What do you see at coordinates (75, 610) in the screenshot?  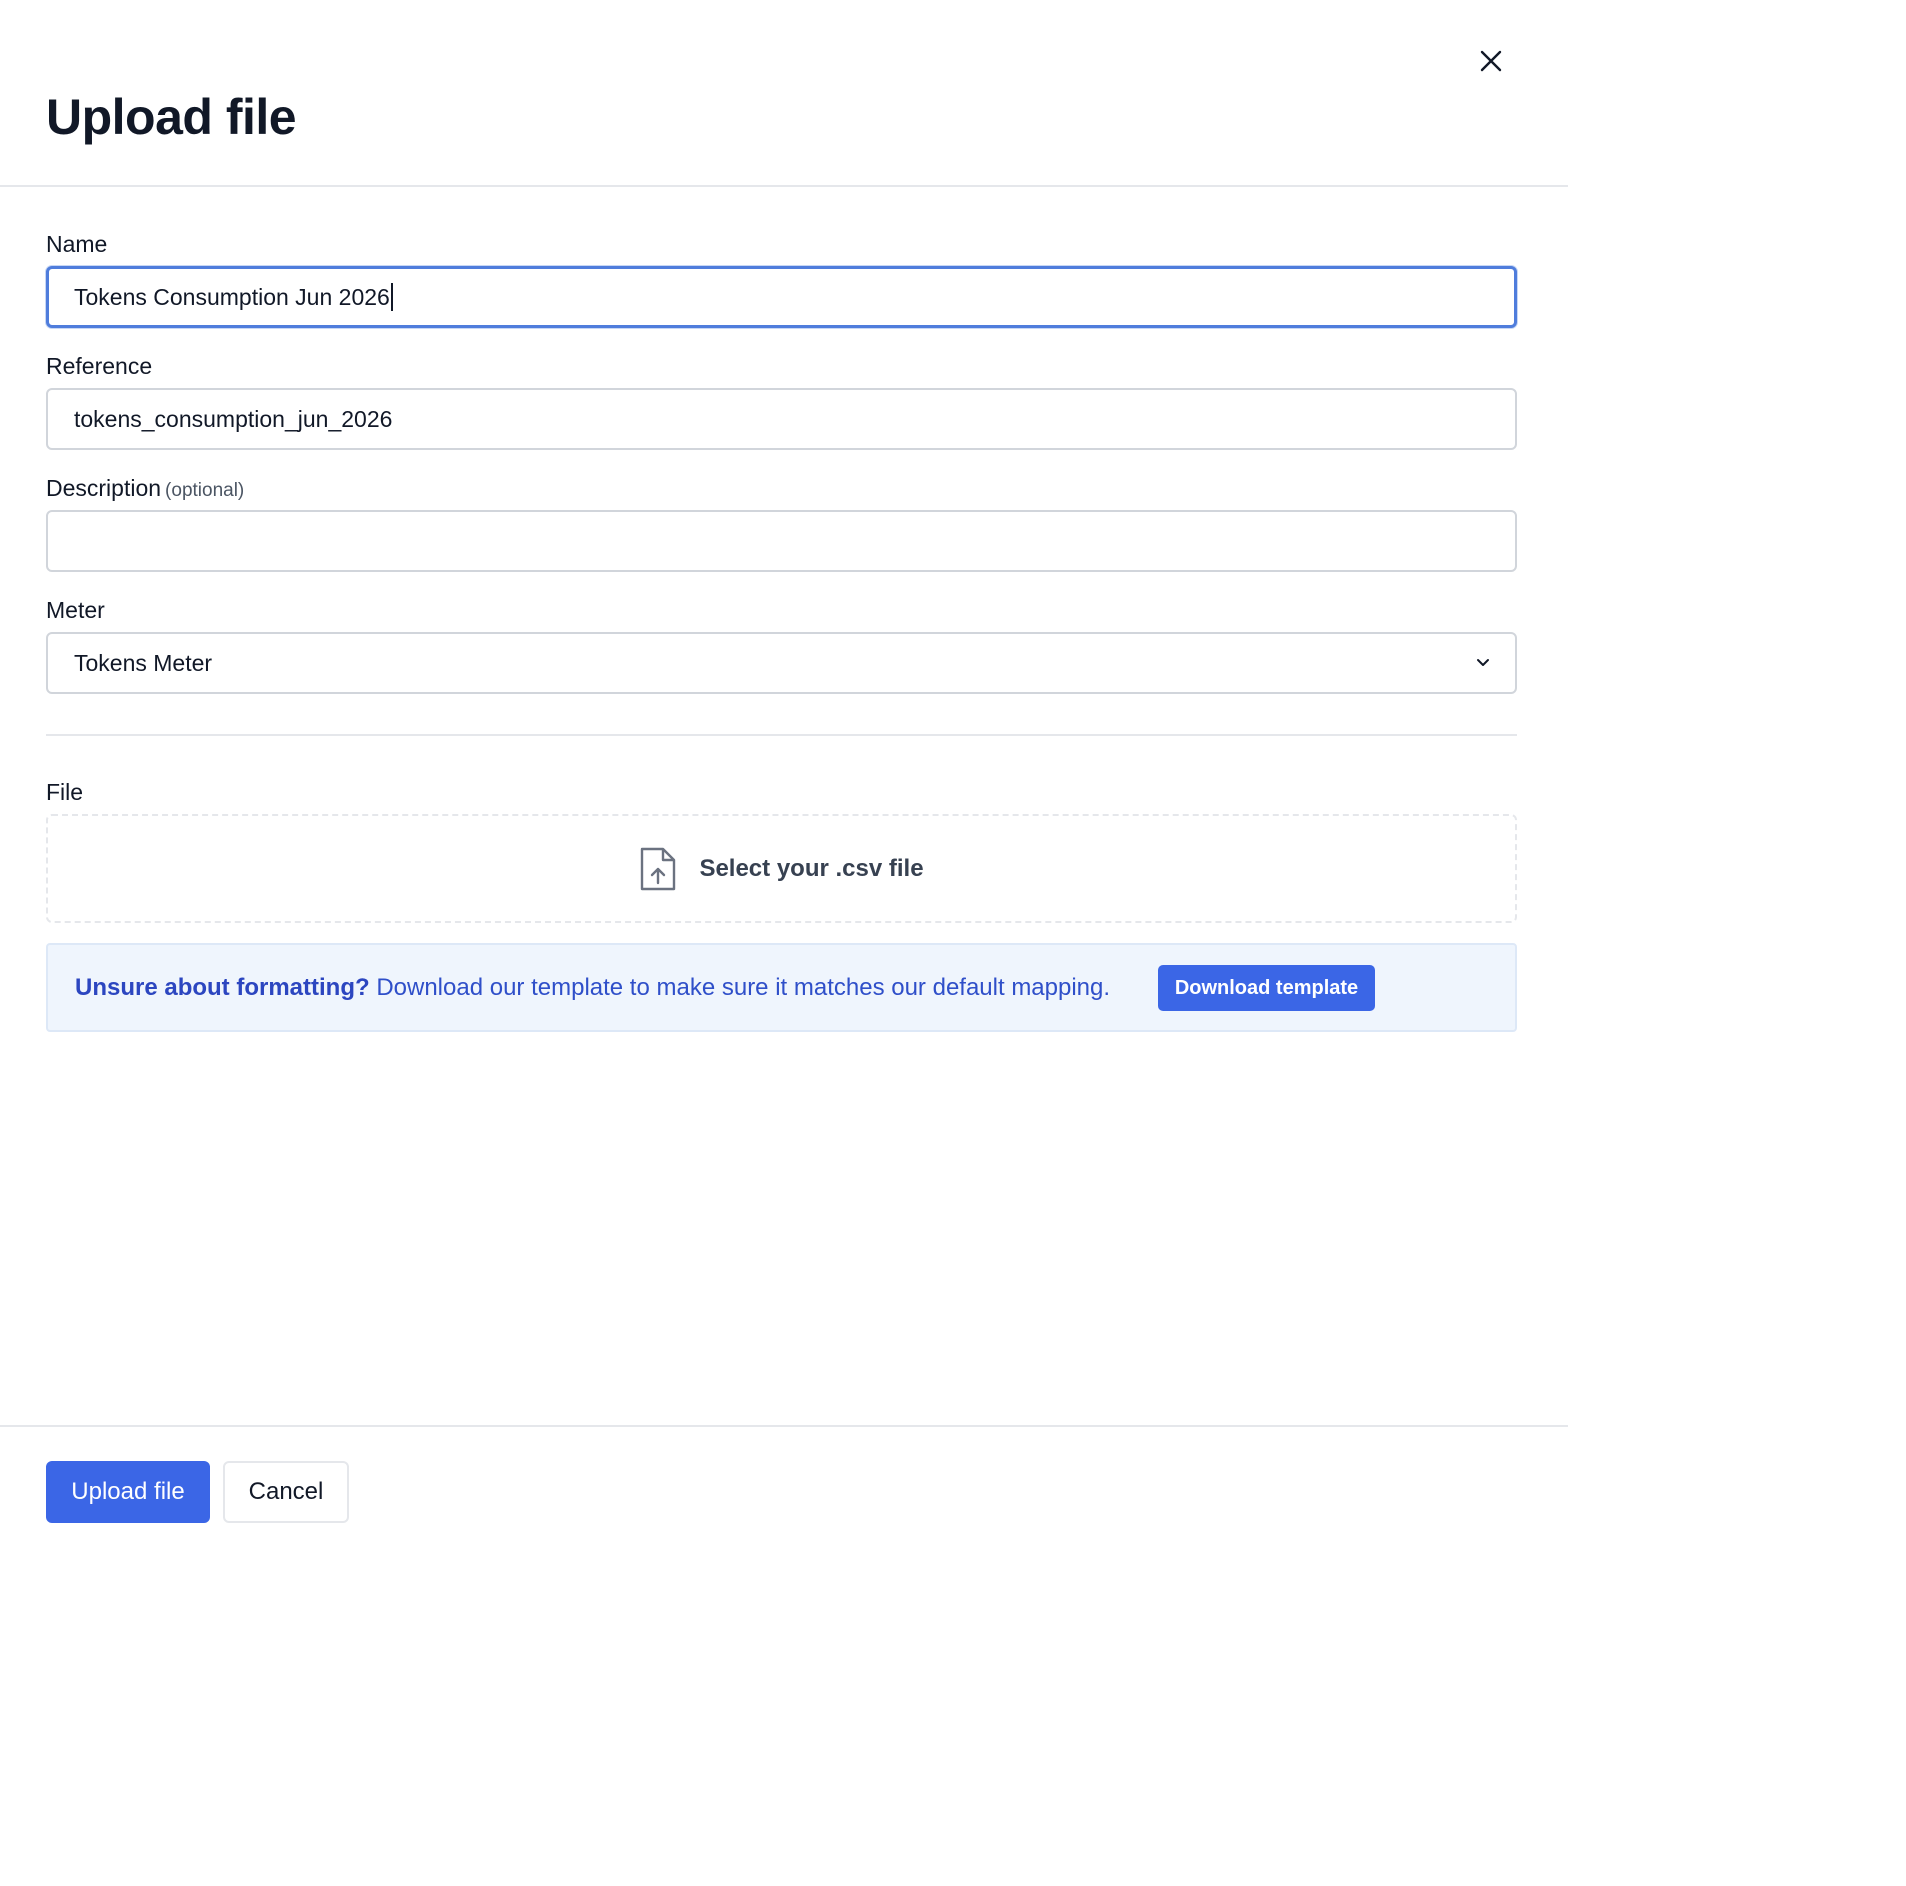 I see `meter-label: Meter` at bounding box center [75, 610].